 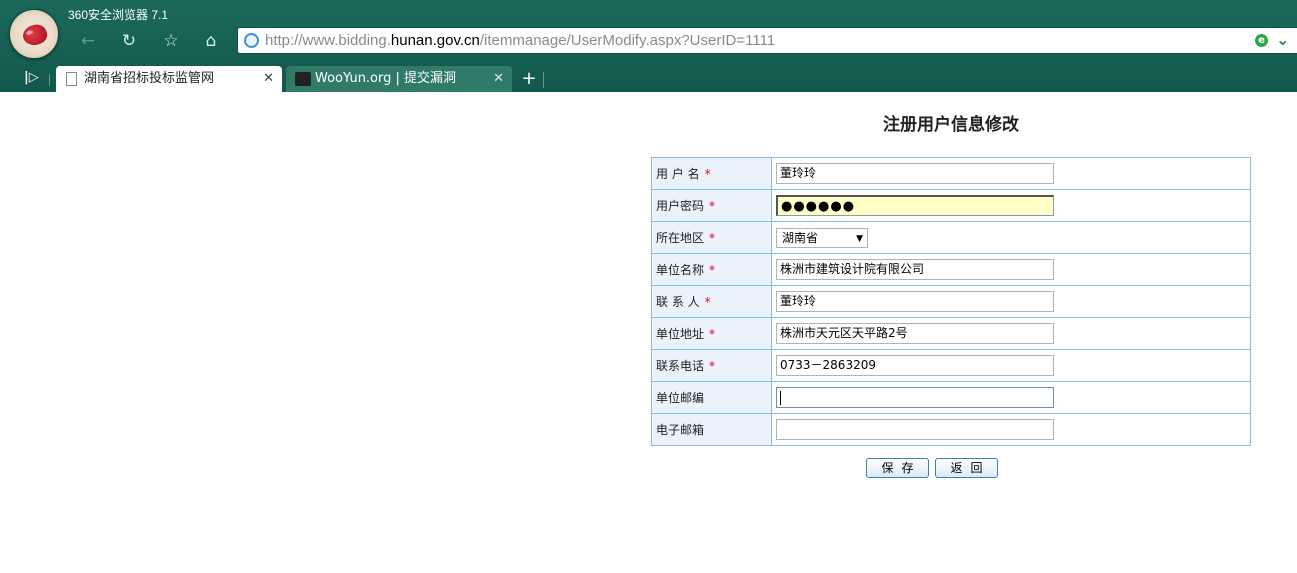 I want to click on field-label: 单位名称 *, so click(x=711, y=269).